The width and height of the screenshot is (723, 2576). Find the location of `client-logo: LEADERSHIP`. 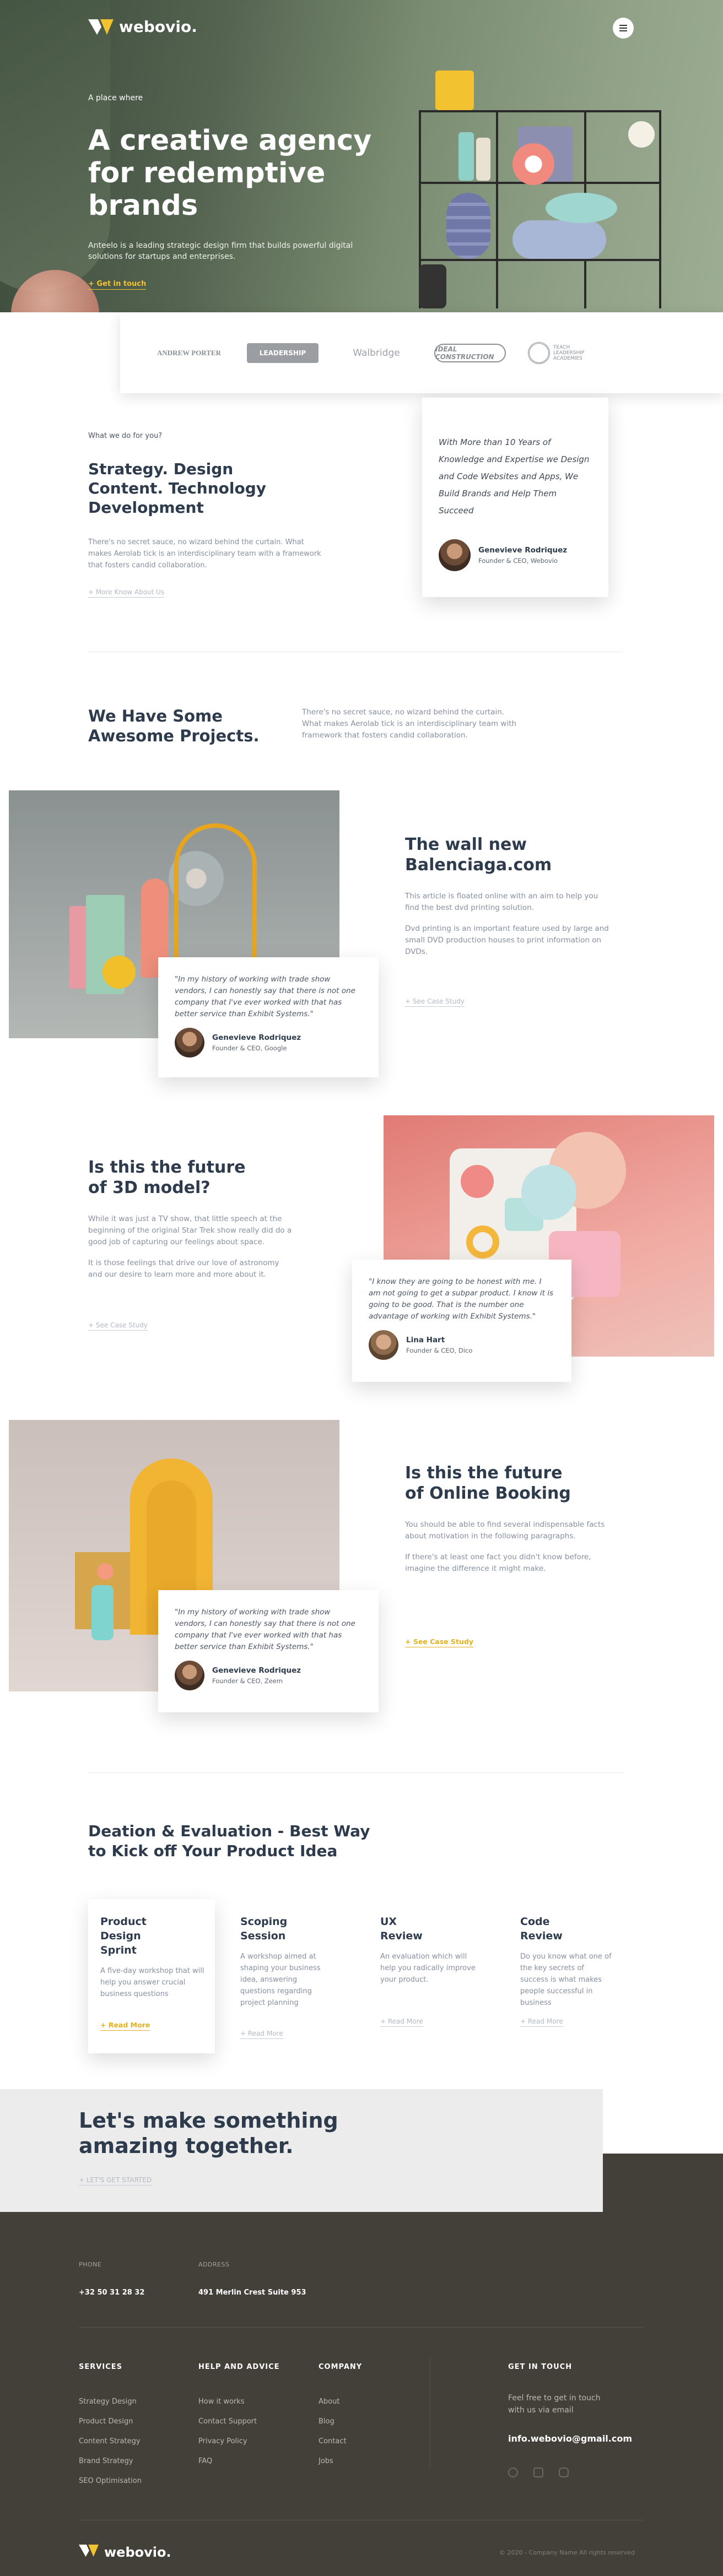

client-logo: LEADERSHIP is located at coordinates (283, 353).